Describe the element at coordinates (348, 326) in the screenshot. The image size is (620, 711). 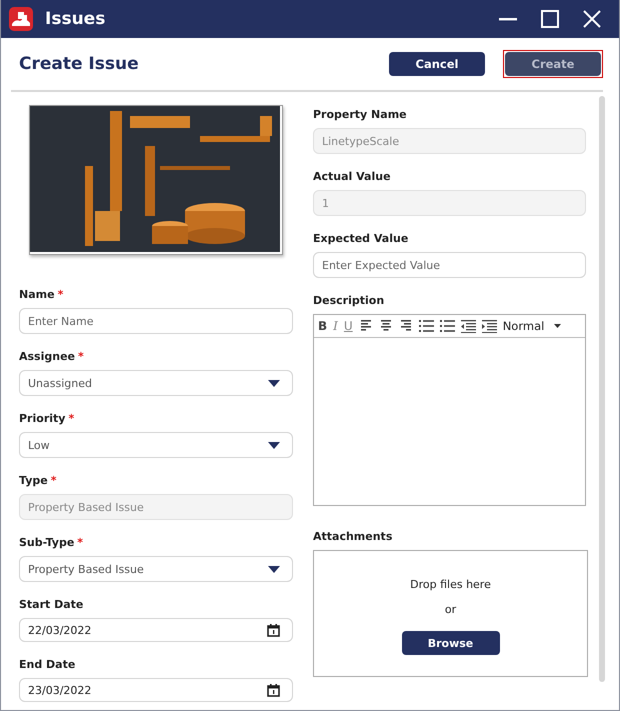
I see `underline-button: U` at that location.